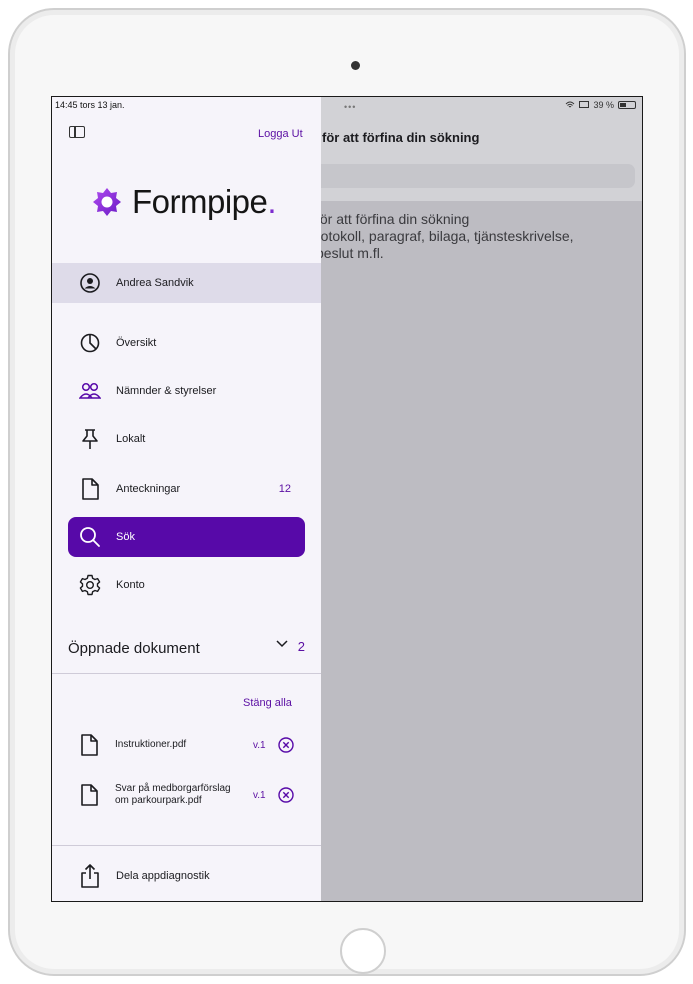  Describe the element at coordinates (90, 585) in the screenshot. I see `gear-icon` at that location.